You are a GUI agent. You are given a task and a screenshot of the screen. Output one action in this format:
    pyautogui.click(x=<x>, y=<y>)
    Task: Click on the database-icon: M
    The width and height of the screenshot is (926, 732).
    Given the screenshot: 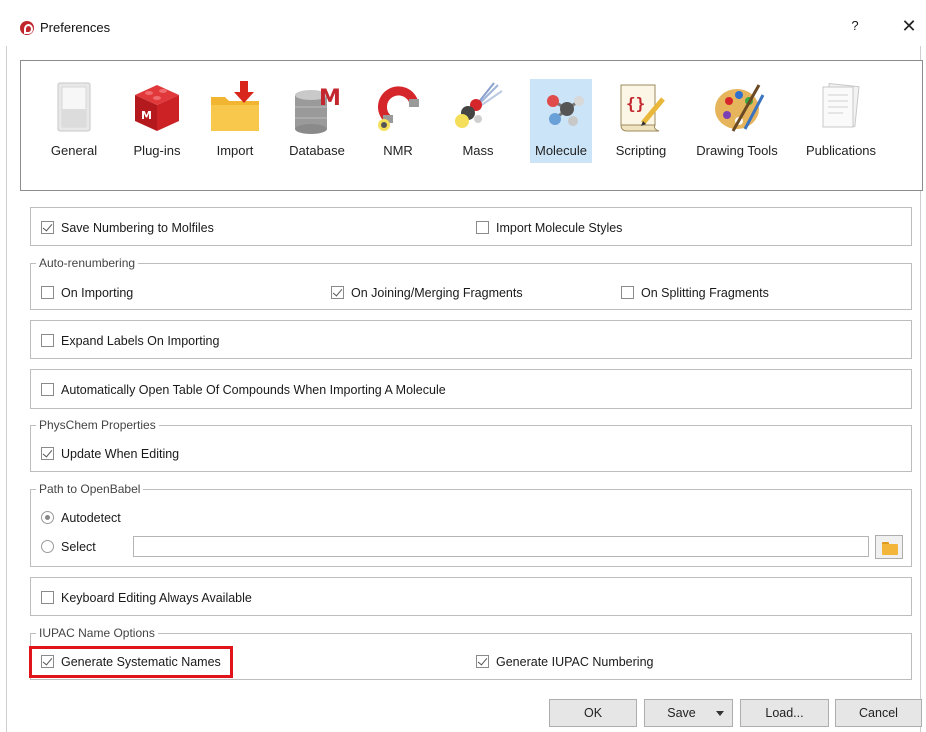 What is the action you would take?
    pyautogui.click(x=318, y=110)
    